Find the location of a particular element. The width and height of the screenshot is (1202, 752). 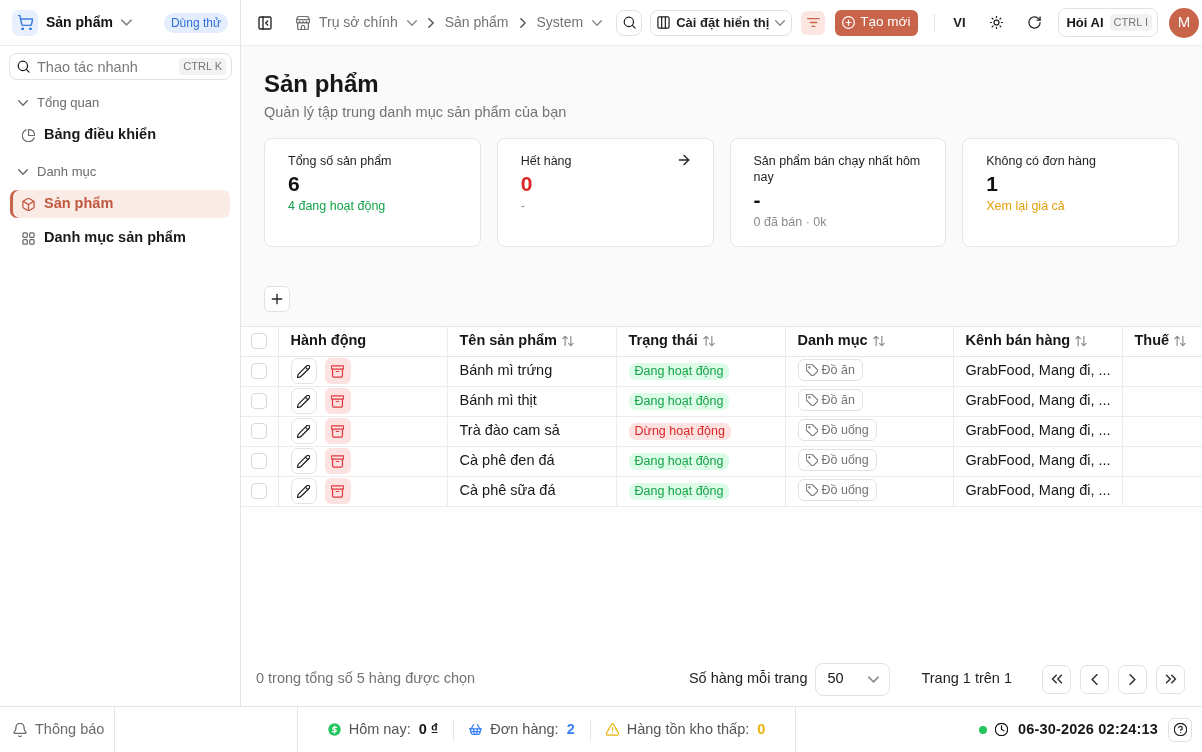

product-name: Bánh mì trứng is located at coordinates (506, 370).